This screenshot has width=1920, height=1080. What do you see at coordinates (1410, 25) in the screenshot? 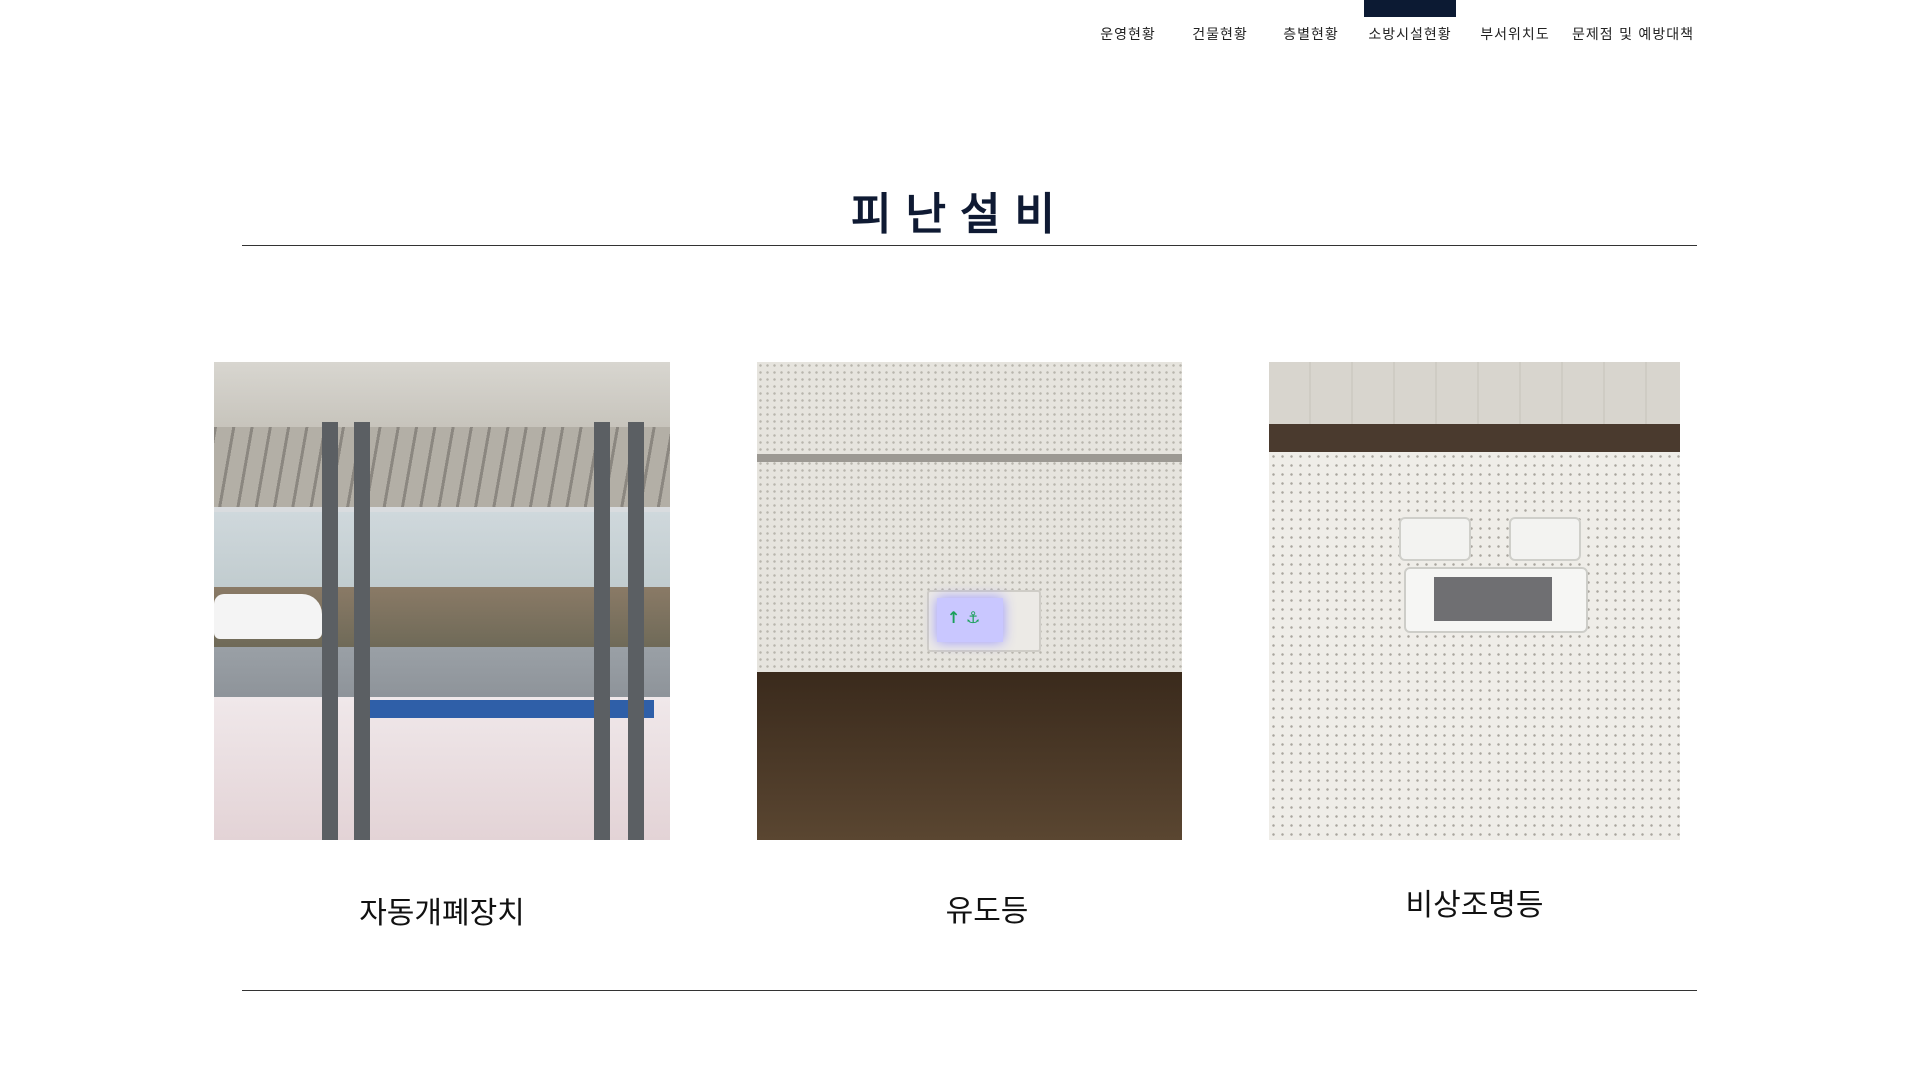
I see `nav-item-fire-facilities: 소방시설현황` at bounding box center [1410, 25].